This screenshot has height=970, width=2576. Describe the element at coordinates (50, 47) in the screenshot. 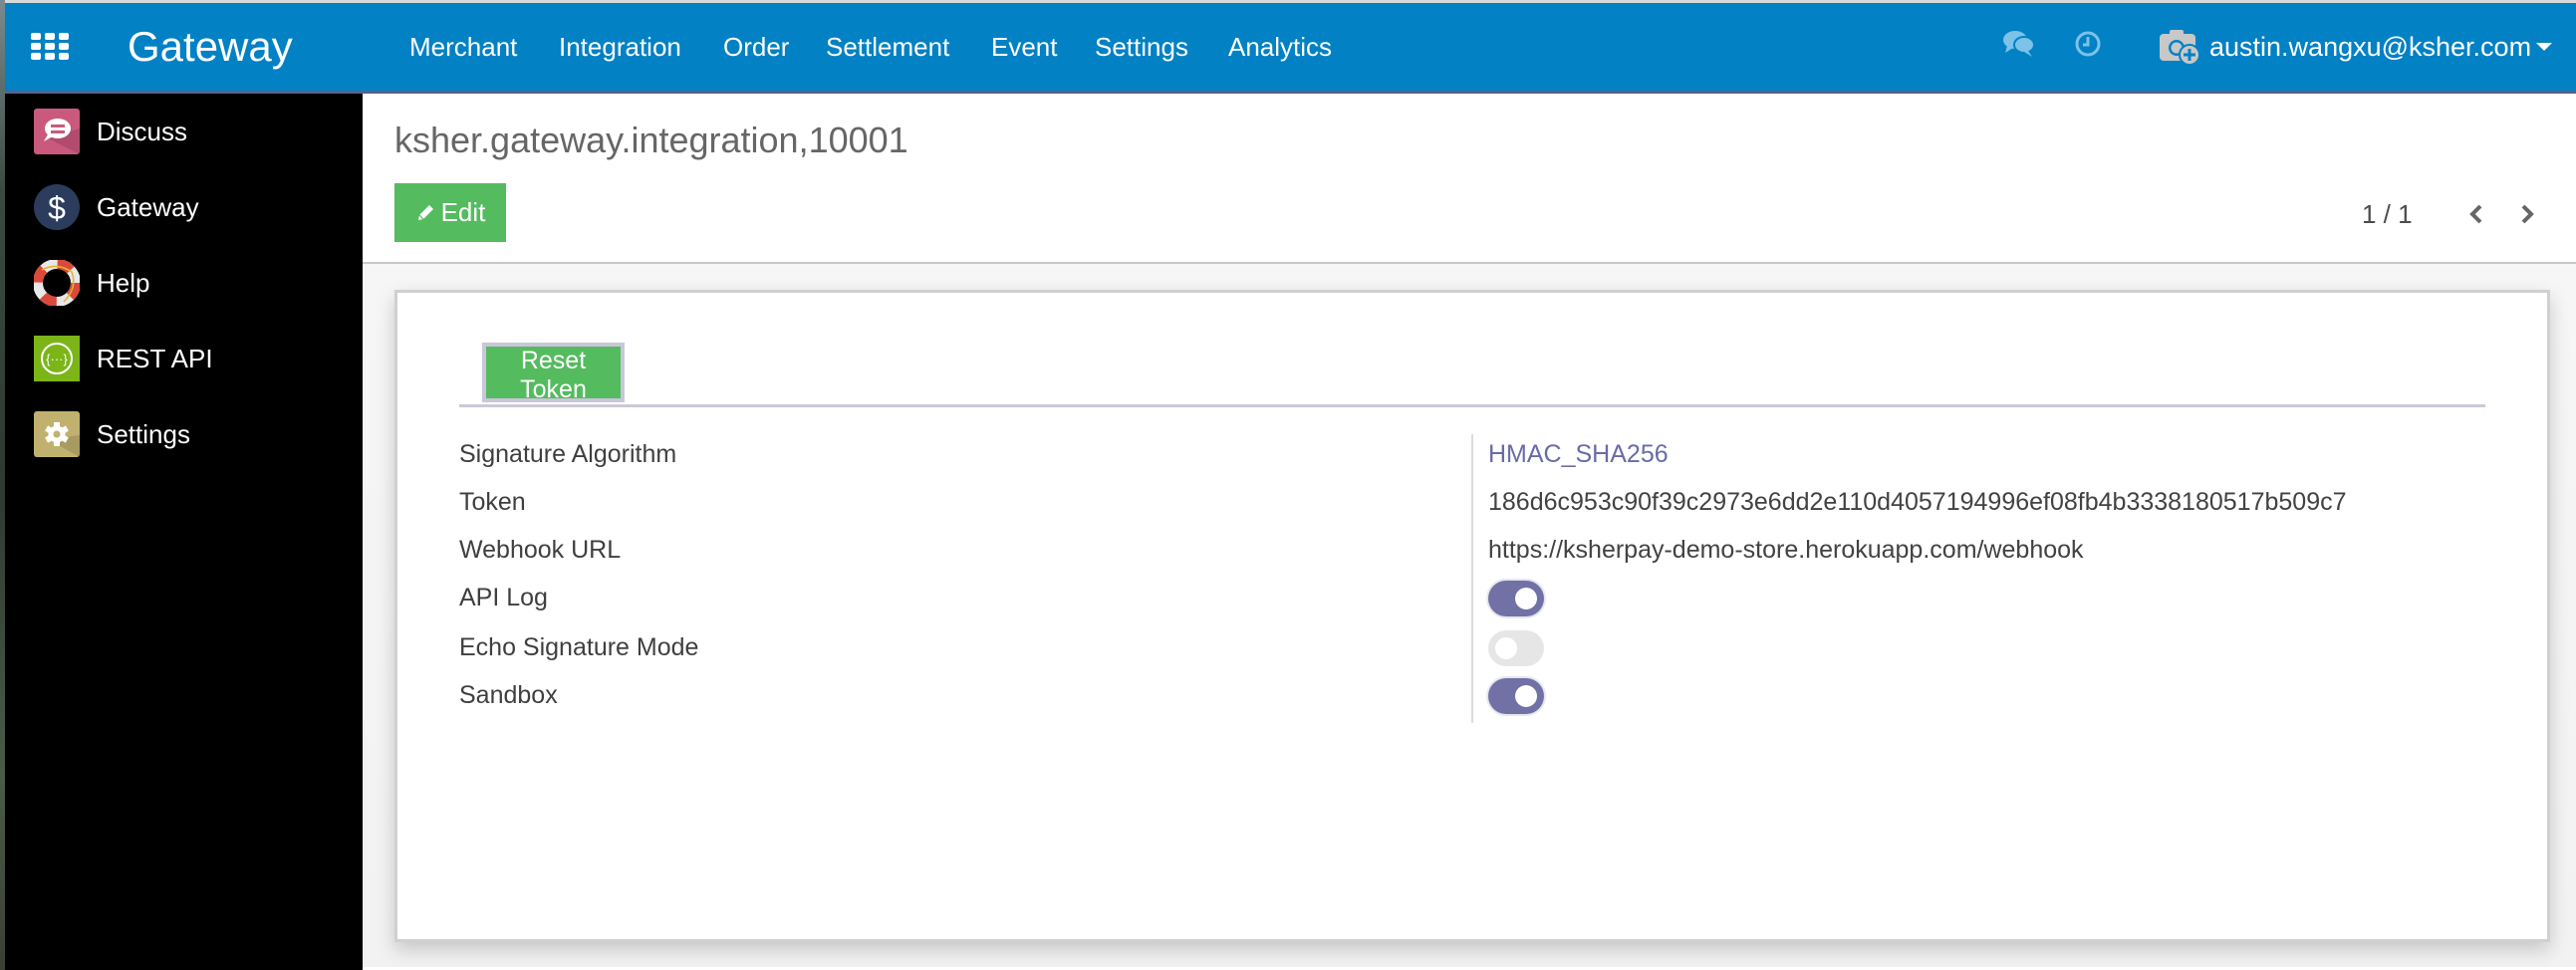

I see `apps-grid-icon` at that location.